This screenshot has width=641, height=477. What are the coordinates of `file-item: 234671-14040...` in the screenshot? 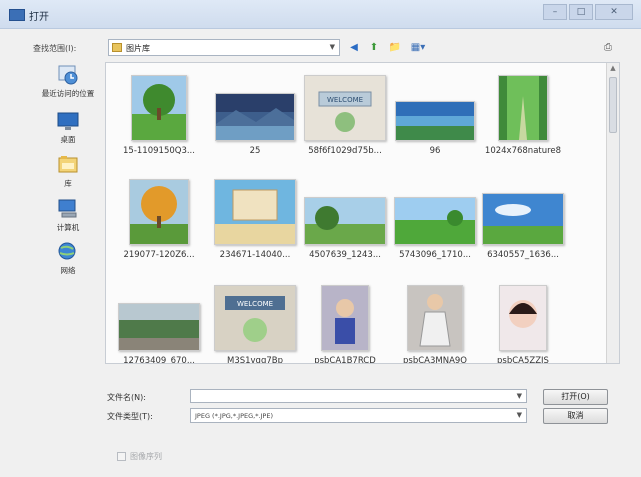 It's located at (255, 219).